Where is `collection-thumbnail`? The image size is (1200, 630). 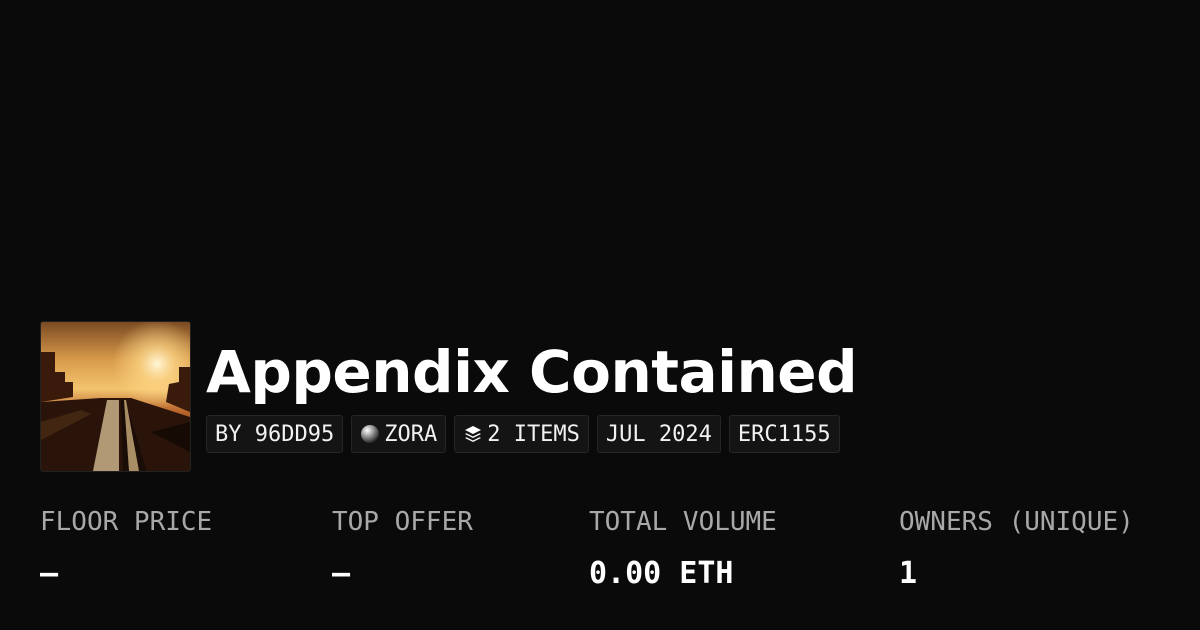
collection-thumbnail is located at coordinates (115, 396).